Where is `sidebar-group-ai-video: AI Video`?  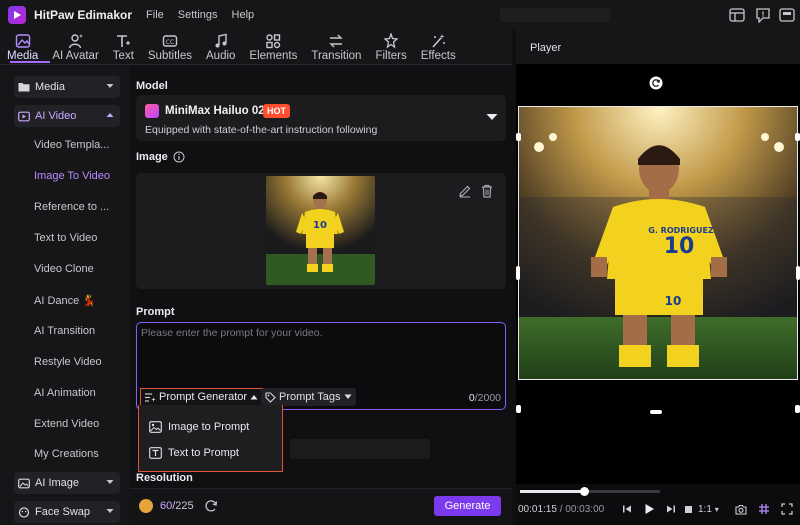
sidebar-group-ai-video: AI Video is located at coordinates (67, 116).